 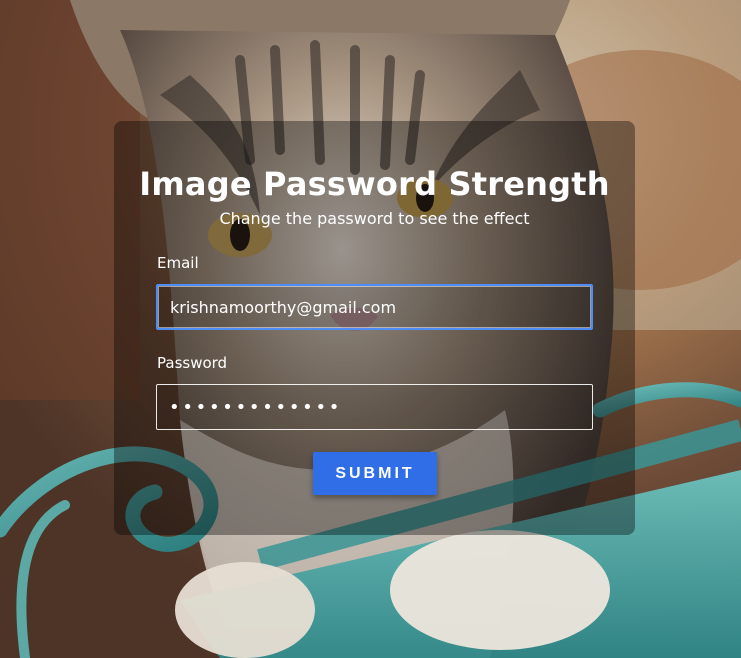 What do you see at coordinates (374, 184) in the screenshot?
I see `page-title: Image Password Strength` at bounding box center [374, 184].